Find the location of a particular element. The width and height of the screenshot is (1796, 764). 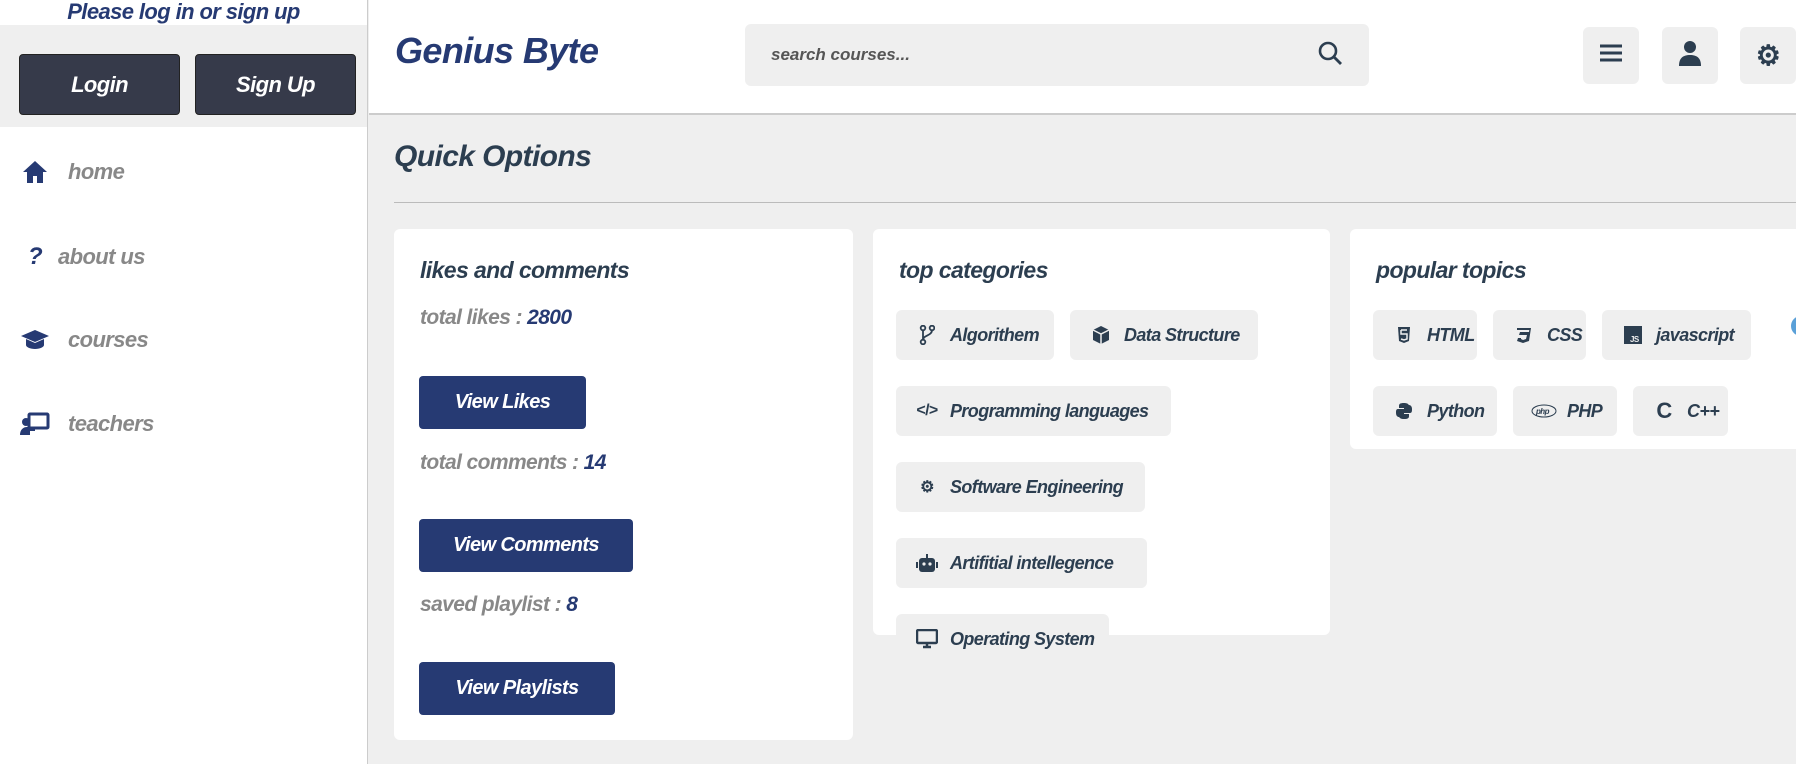

auth-panel: Login Sign Up is located at coordinates (183, 76).